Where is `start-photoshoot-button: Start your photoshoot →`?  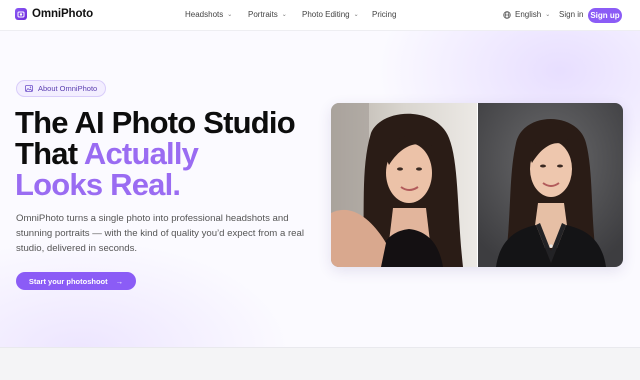 start-photoshoot-button: Start your photoshoot → is located at coordinates (76, 281).